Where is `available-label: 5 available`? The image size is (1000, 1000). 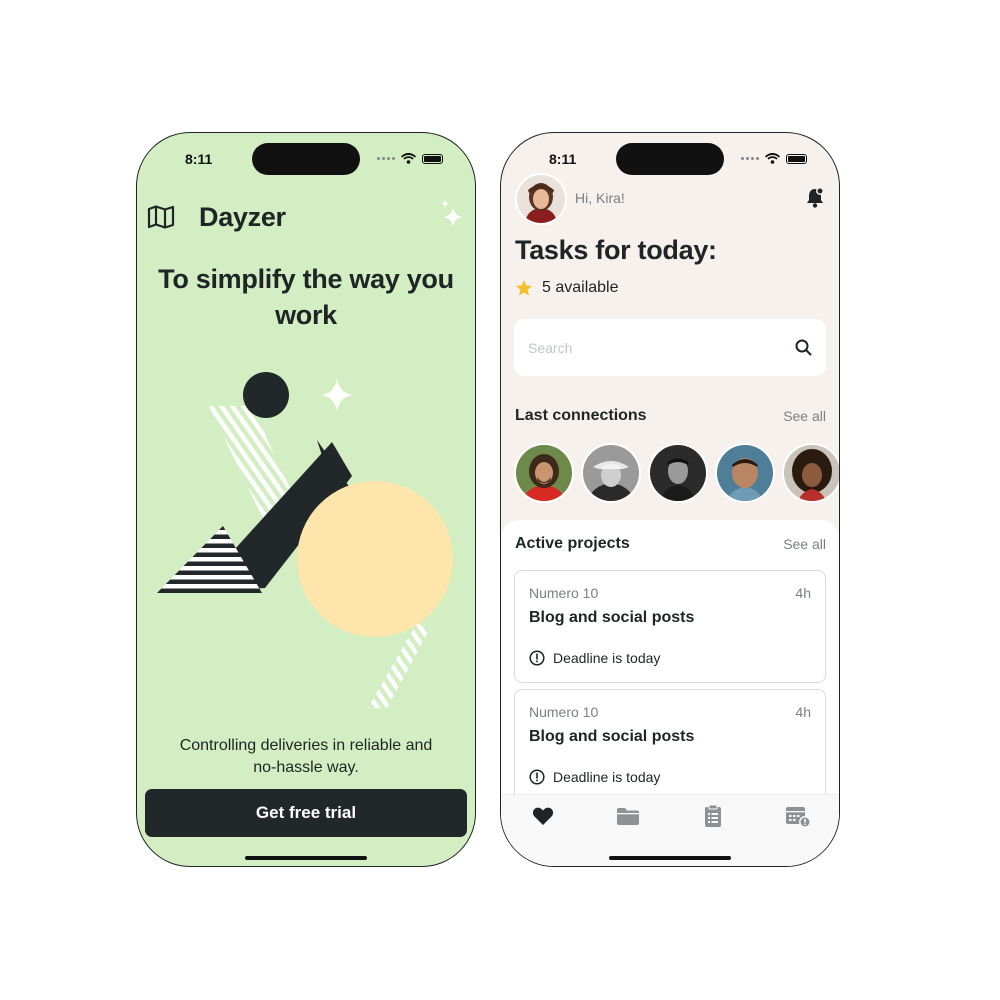 available-label: 5 available is located at coordinates (580, 287).